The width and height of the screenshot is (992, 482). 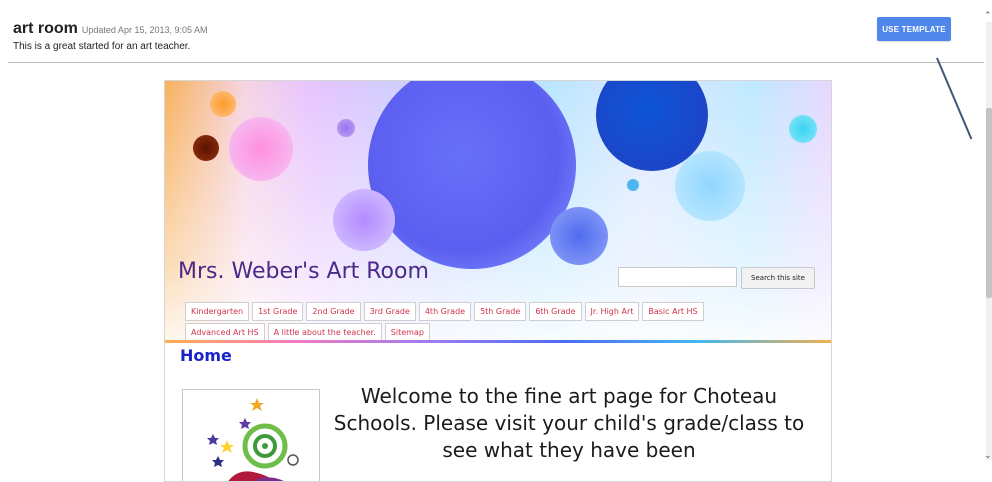 What do you see at coordinates (253, 439) in the screenshot?
I see `swirl-illustration` at bounding box center [253, 439].